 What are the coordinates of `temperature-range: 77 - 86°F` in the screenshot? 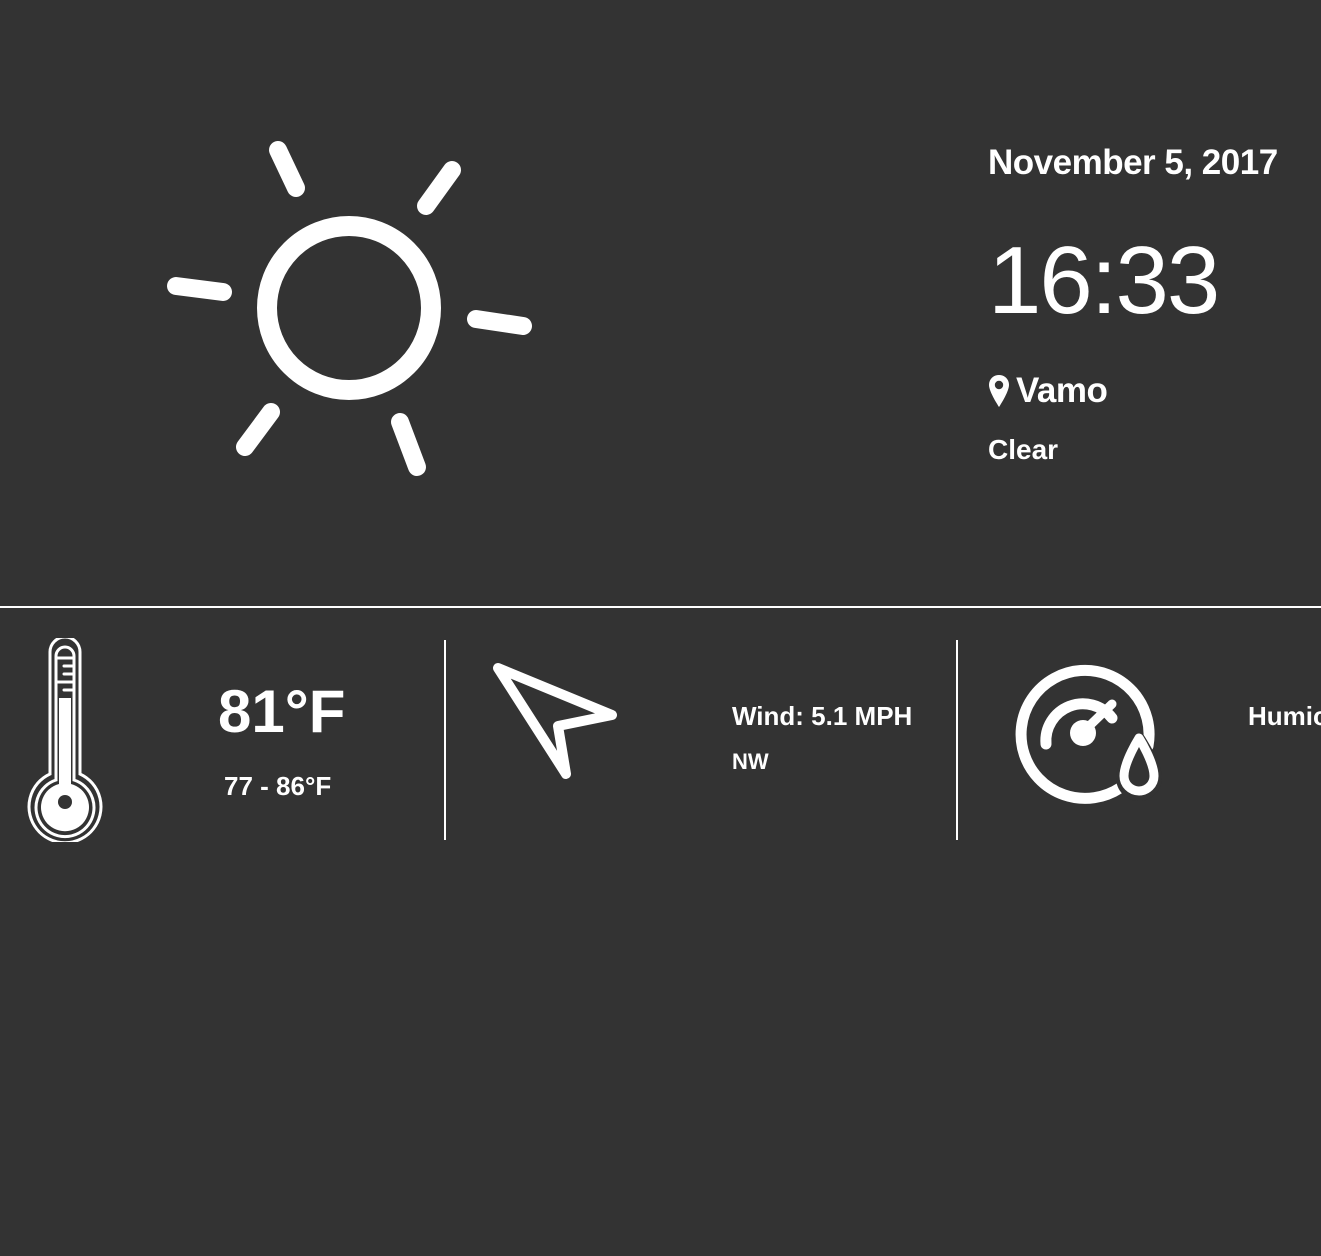 It's located at (278, 786).